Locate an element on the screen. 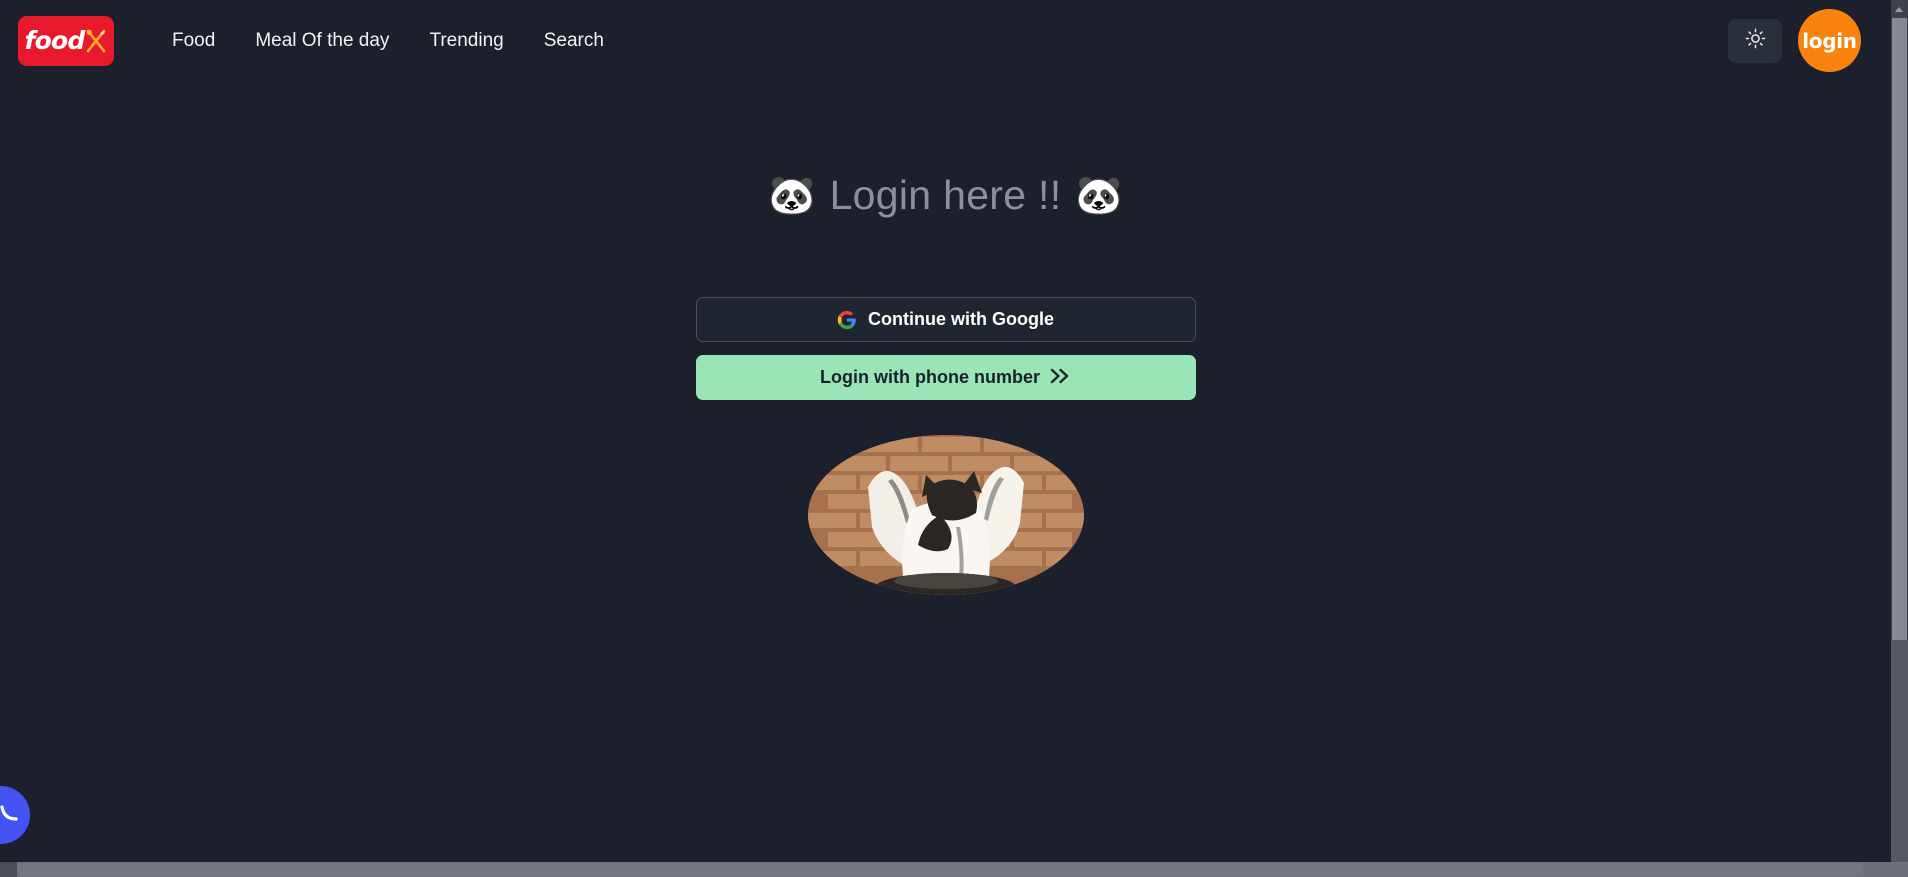 The image size is (1908, 877). login-button: login is located at coordinates (1829, 40).